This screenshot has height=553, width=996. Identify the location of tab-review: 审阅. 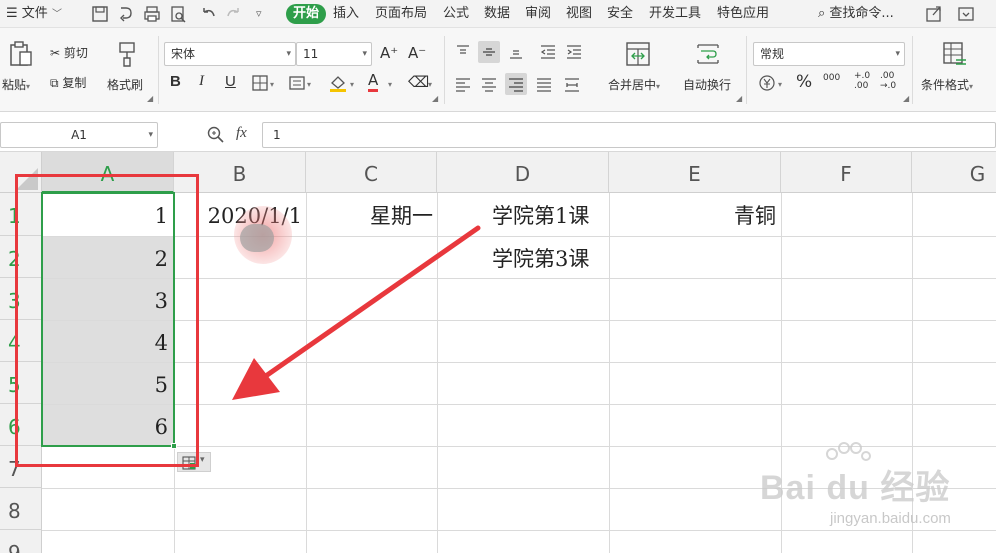
(538, 14).